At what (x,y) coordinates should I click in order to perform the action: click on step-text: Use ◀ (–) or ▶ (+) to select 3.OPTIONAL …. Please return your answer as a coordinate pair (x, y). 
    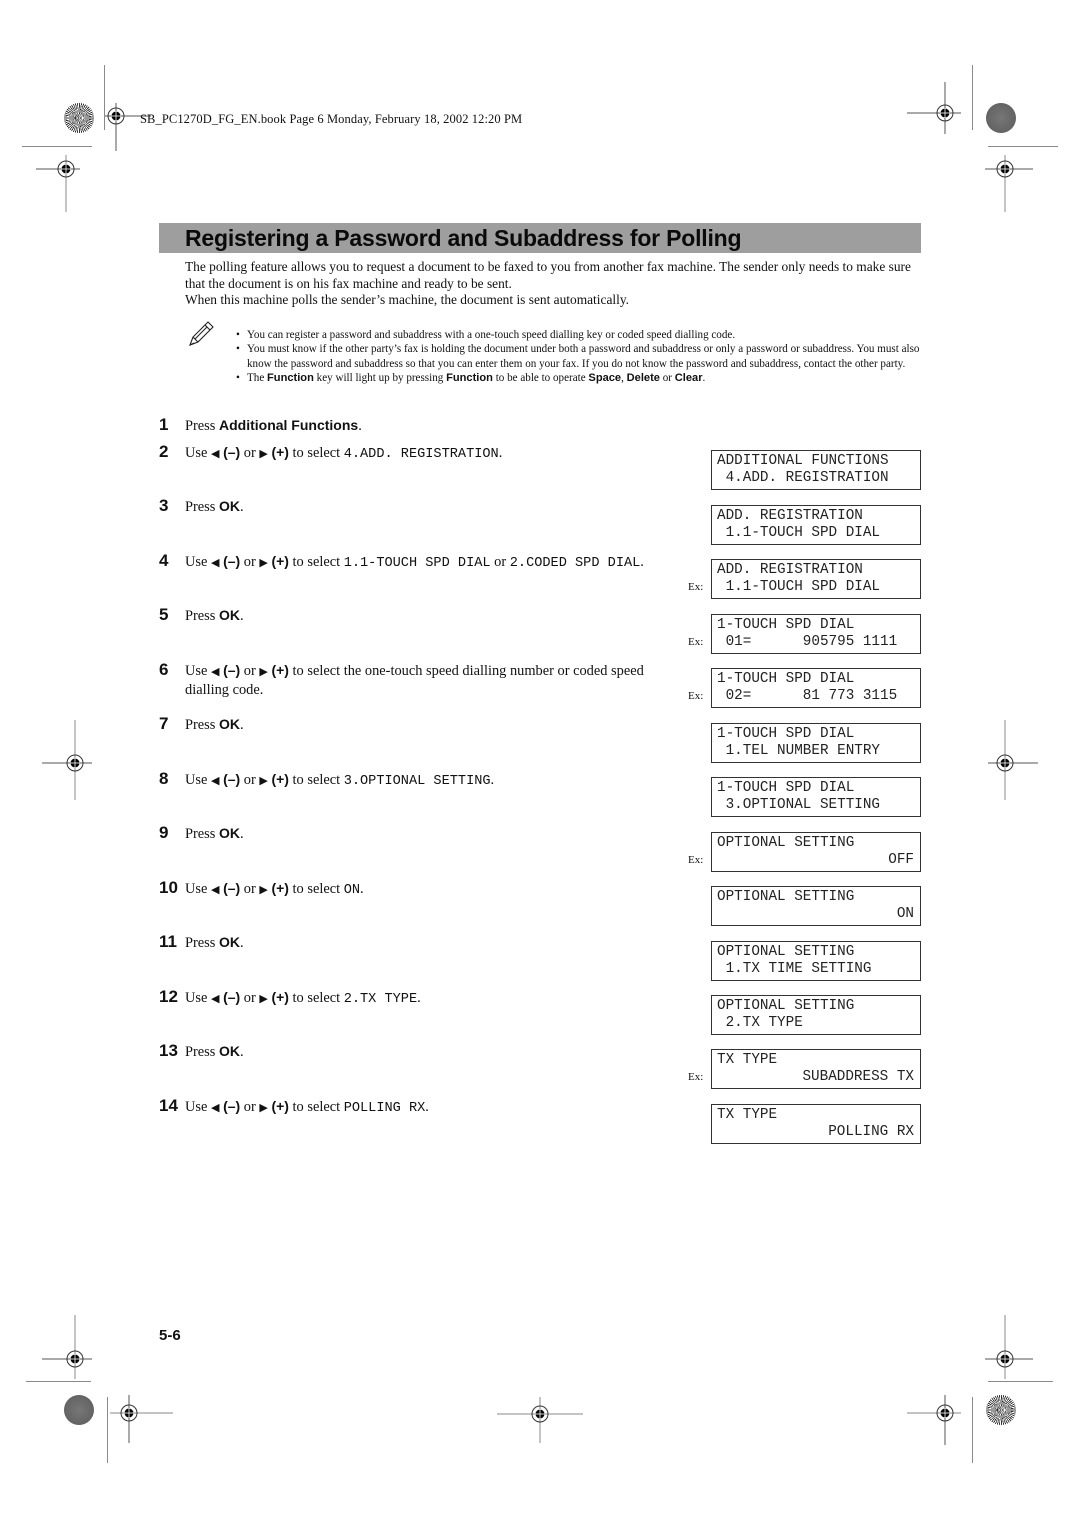
    Looking at the image, I should click on (340, 780).